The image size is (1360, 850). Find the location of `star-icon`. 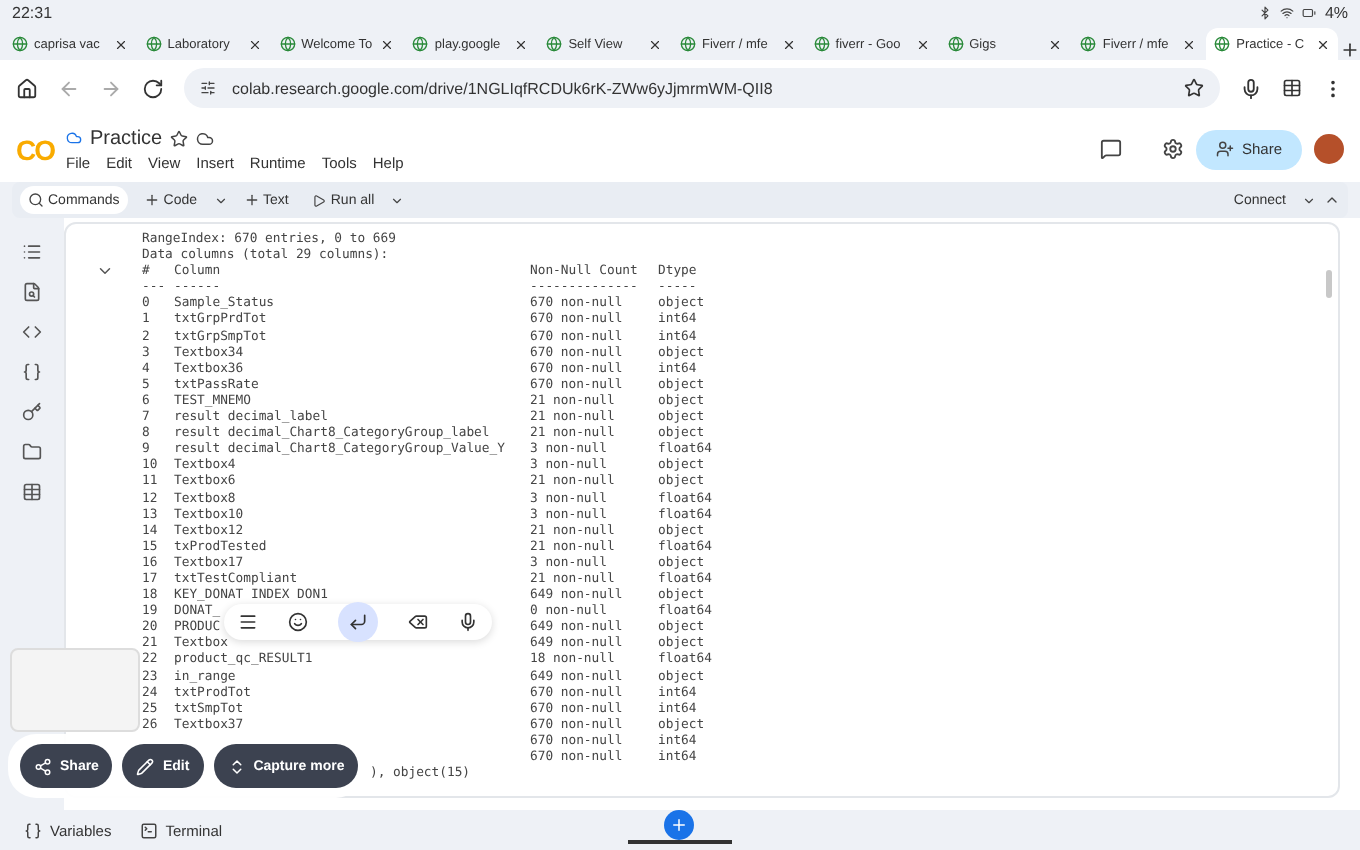

star-icon is located at coordinates (179, 138).